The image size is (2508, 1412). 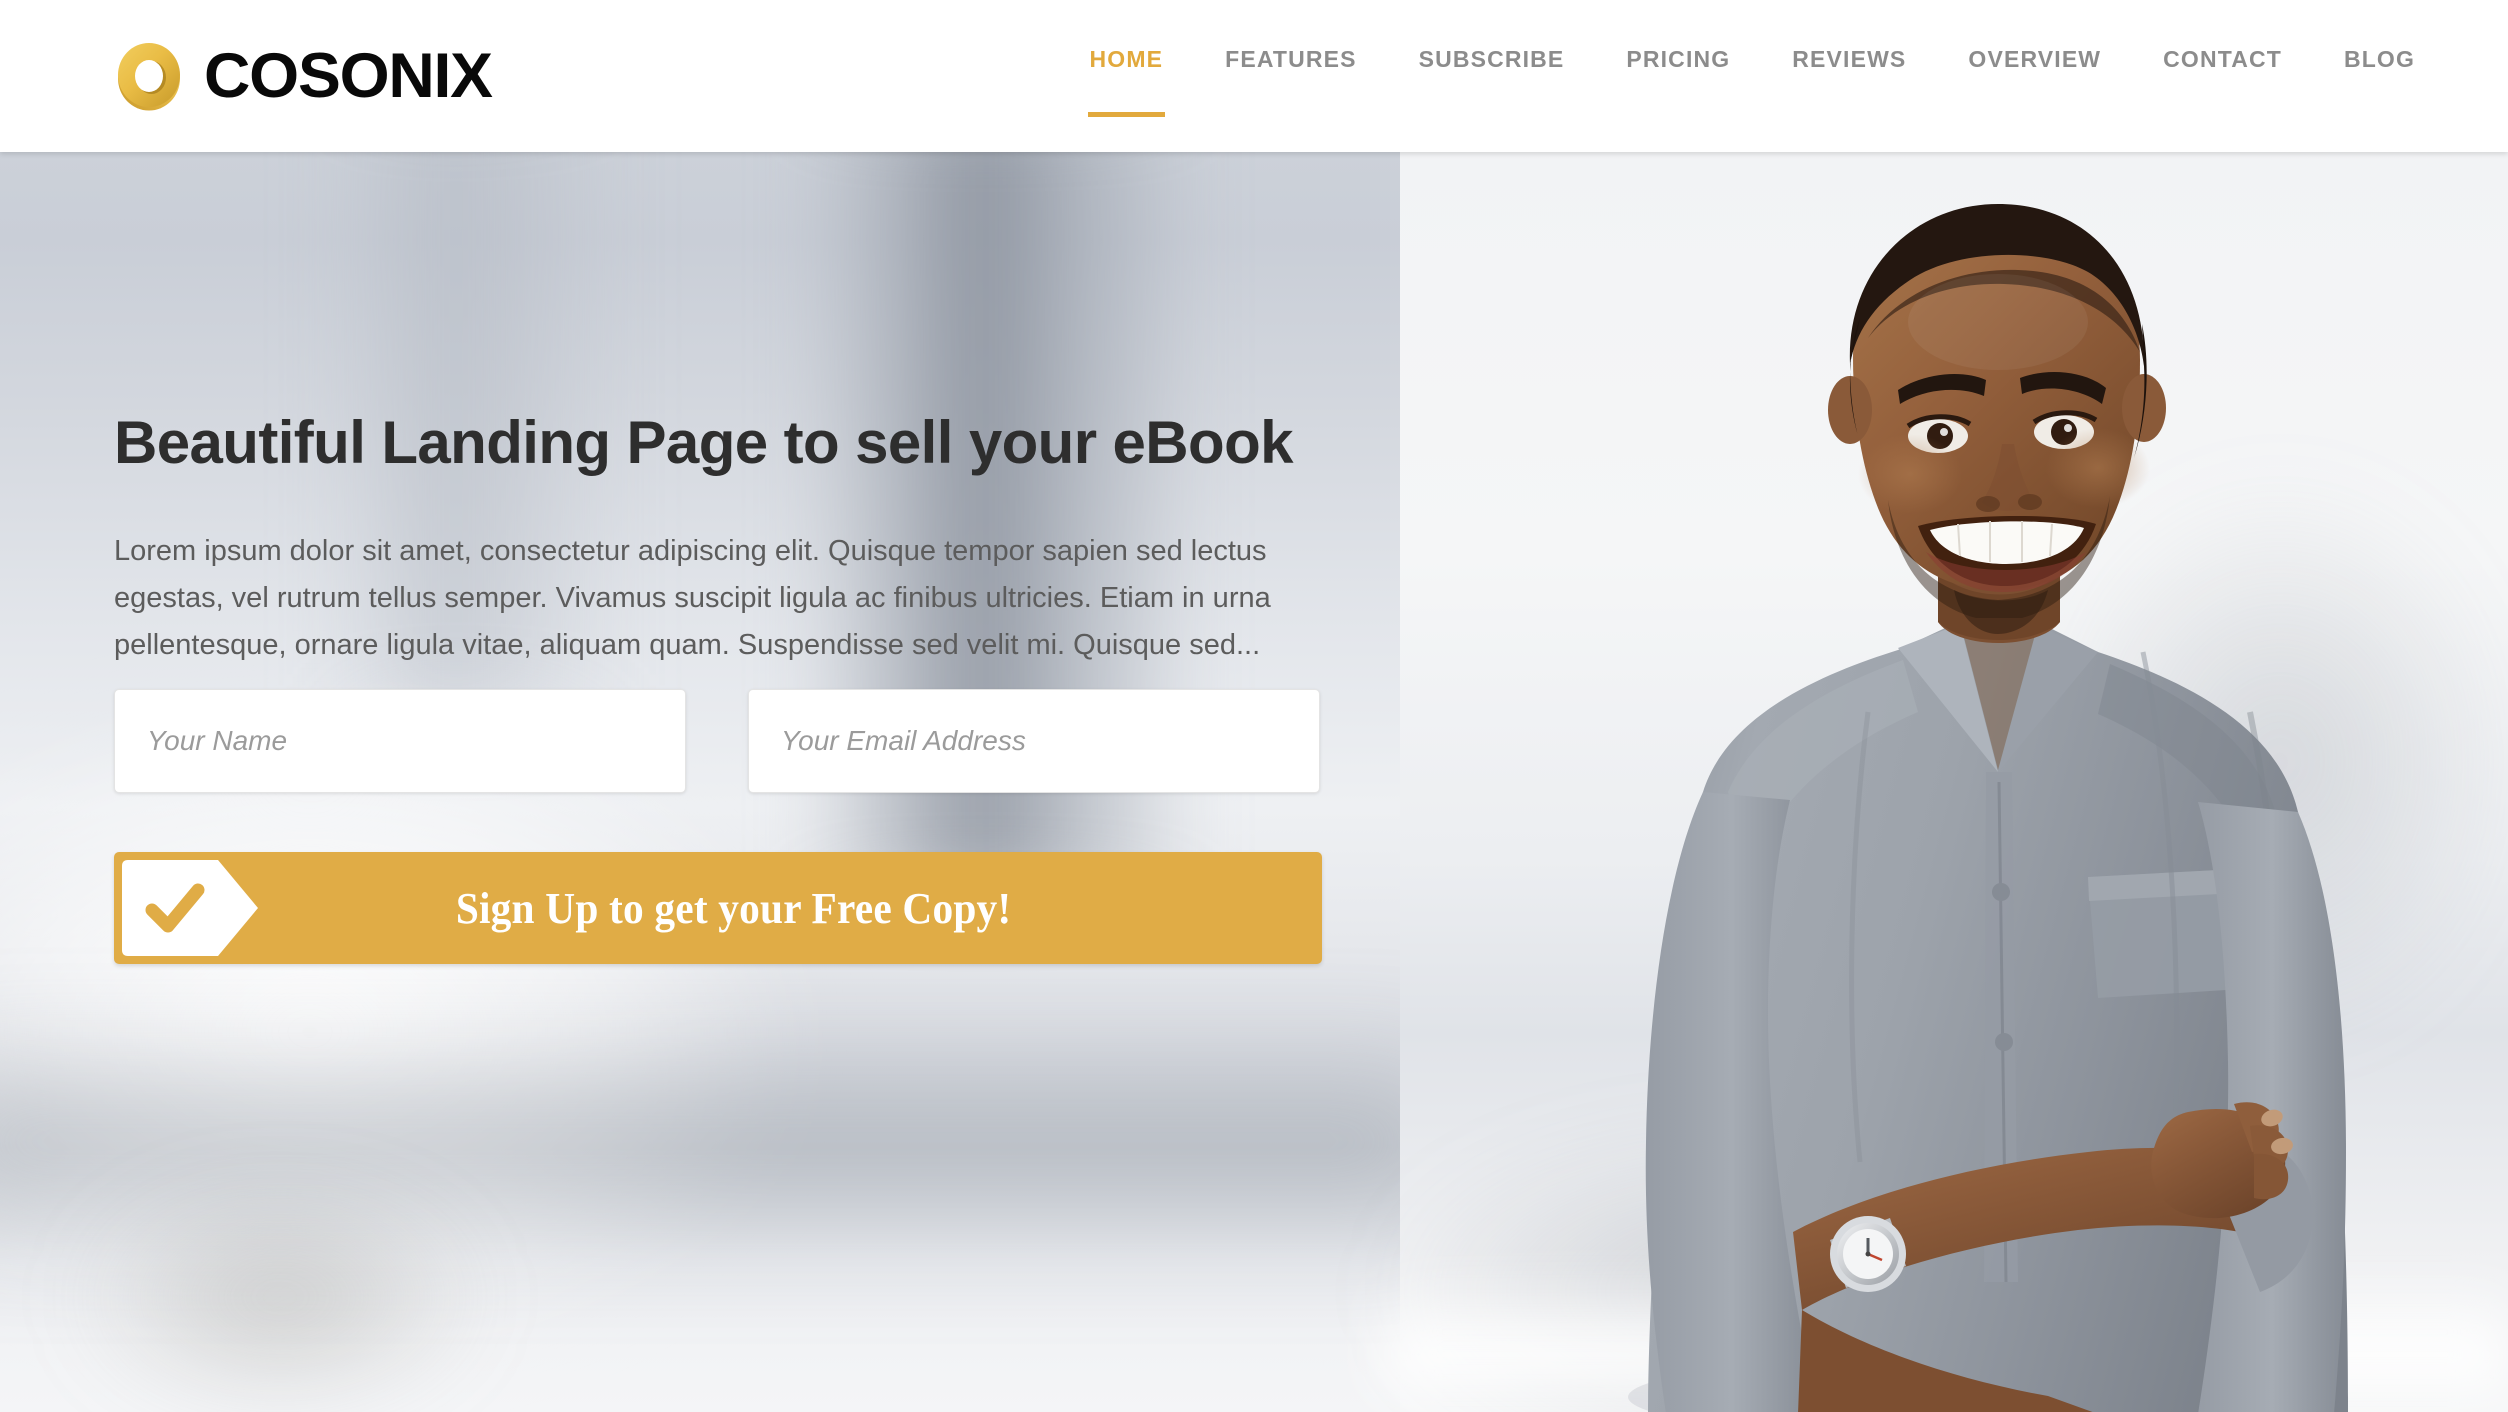 I want to click on ring-logo-icon, so click(x=149, y=77).